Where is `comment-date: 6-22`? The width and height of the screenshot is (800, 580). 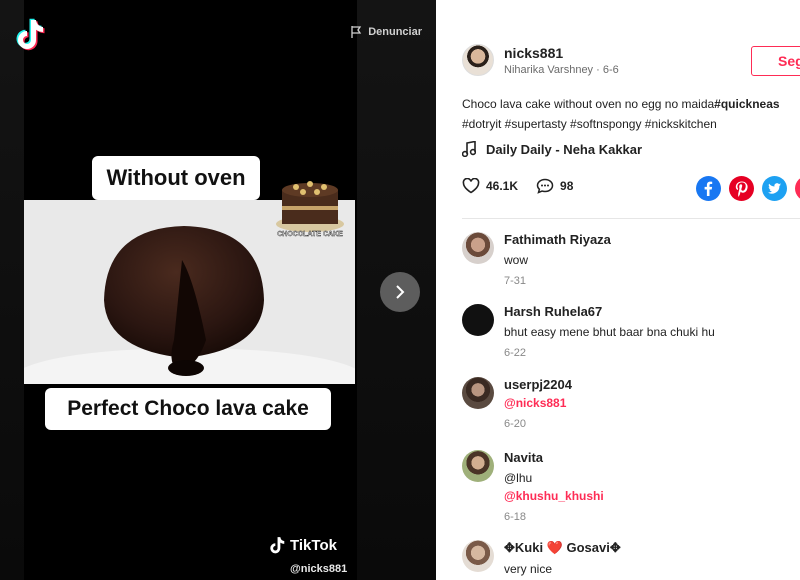
comment-date: 6-22 is located at coordinates (515, 353).